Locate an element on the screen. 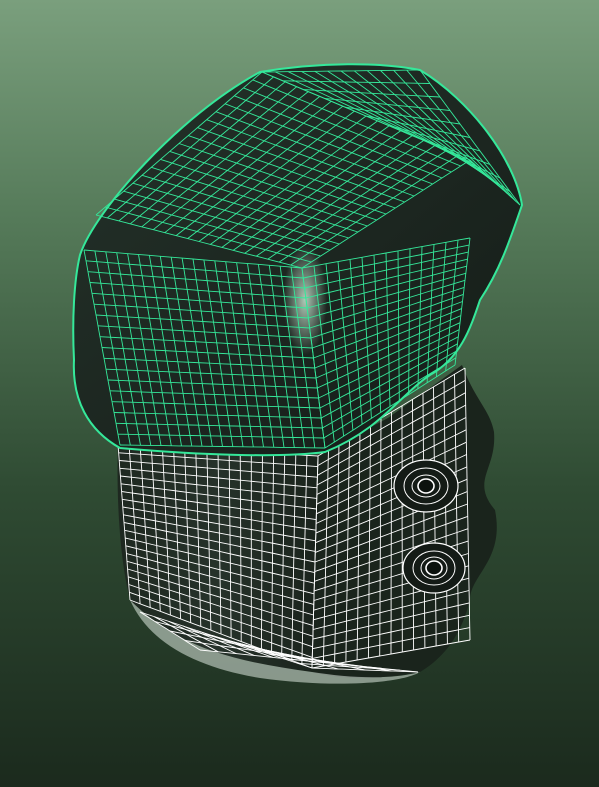  mounting-hole-top is located at coordinates (426, 486).